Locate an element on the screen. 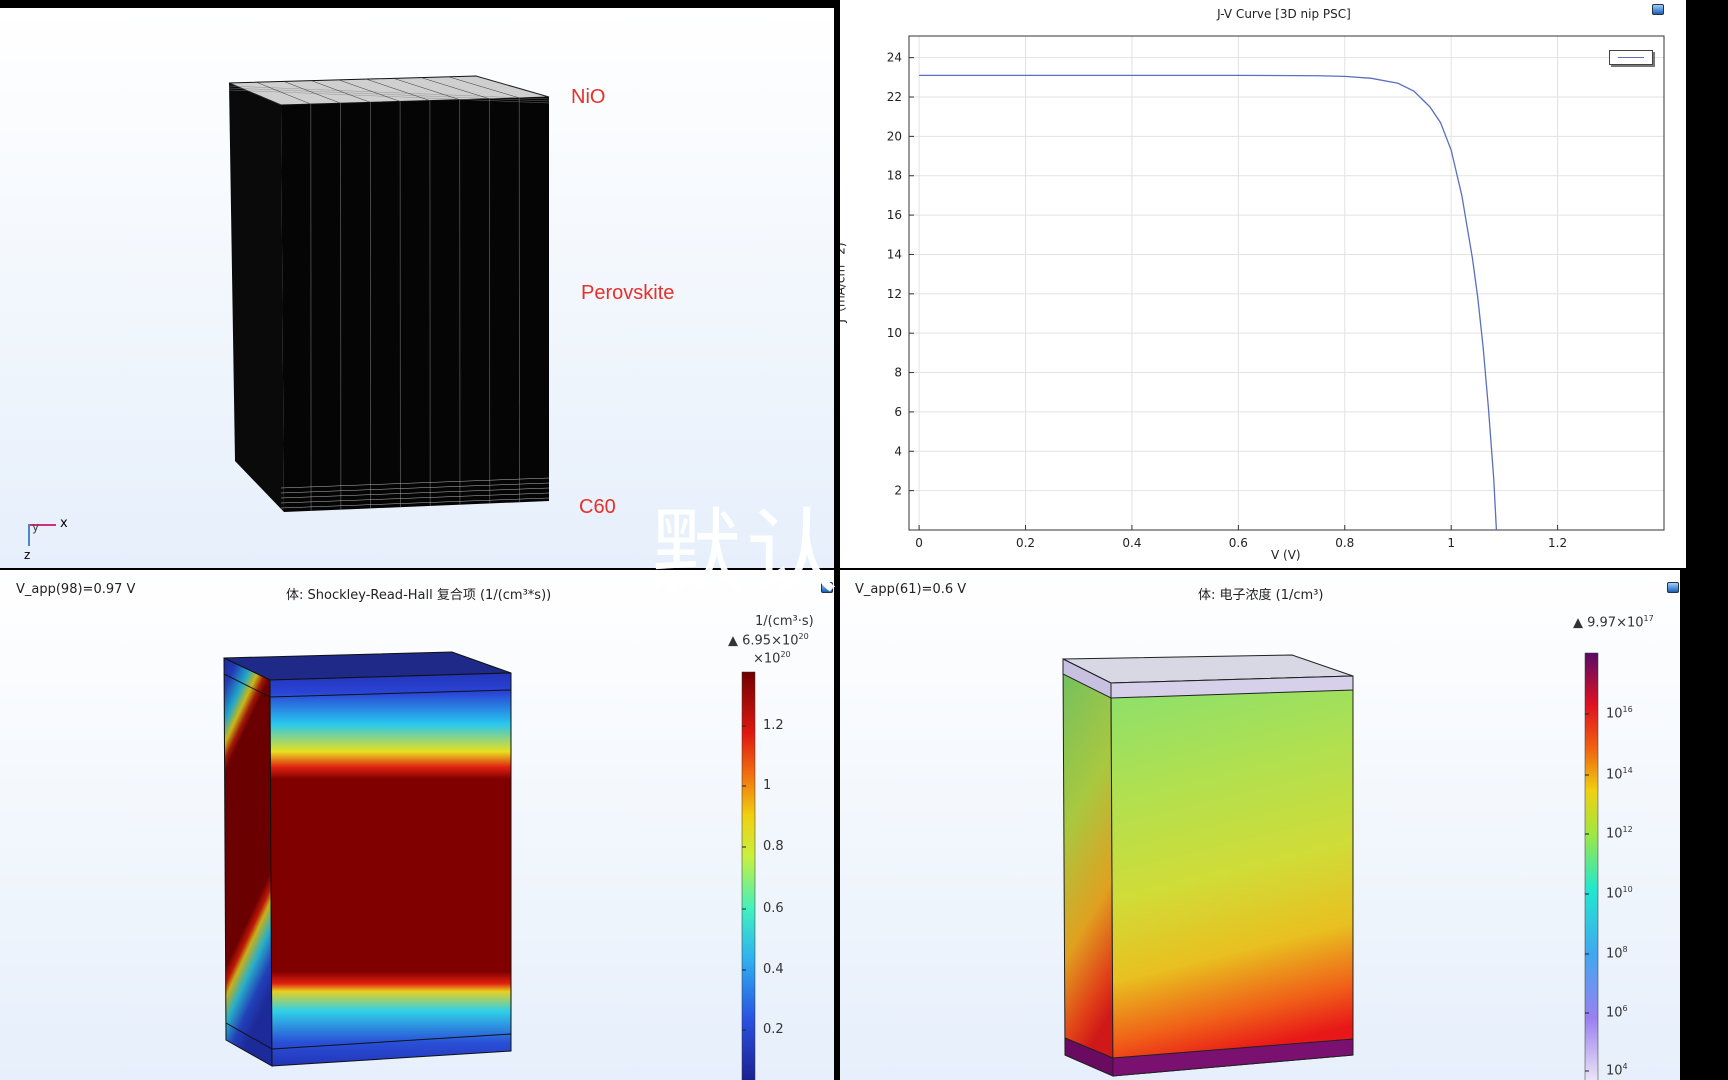 Image resolution: width=1728 pixels, height=1080 pixels. colorbar-max: ▲ 9.97×1017 is located at coordinates (1613, 622).